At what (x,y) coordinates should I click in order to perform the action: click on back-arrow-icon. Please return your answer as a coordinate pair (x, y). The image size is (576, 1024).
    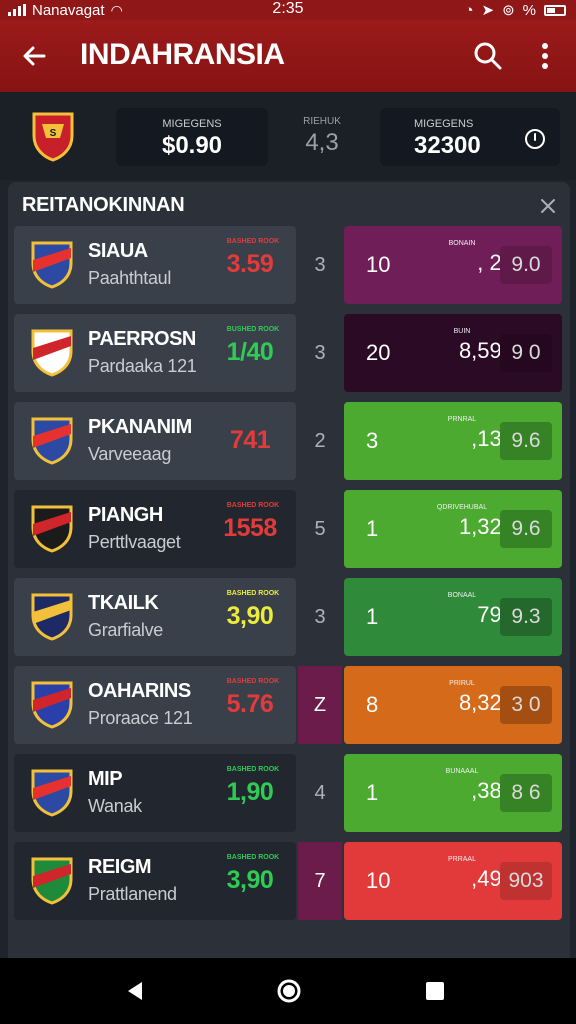
    Looking at the image, I should click on (34, 56).